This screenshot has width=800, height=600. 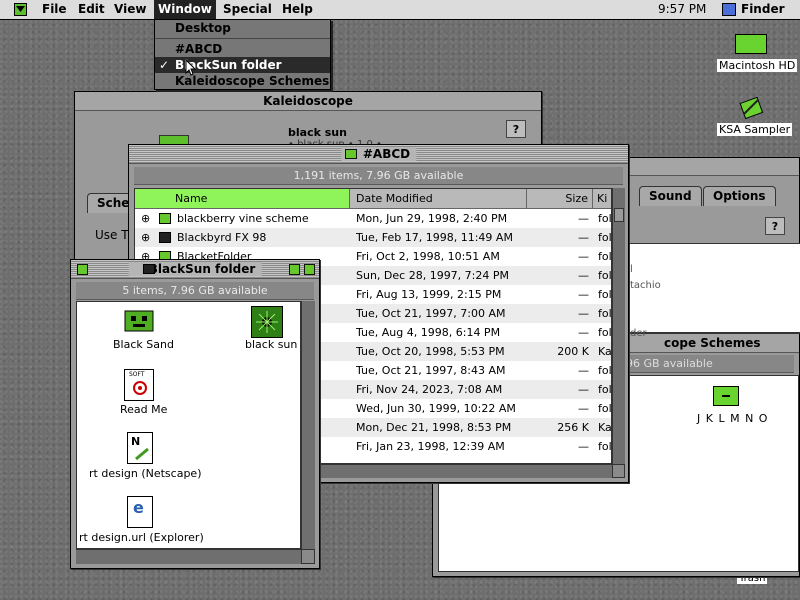 What do you see at coordinates (91, 9) in the screenshot?
I see `menu-edit: Edit` at bounding box center [91, 9].